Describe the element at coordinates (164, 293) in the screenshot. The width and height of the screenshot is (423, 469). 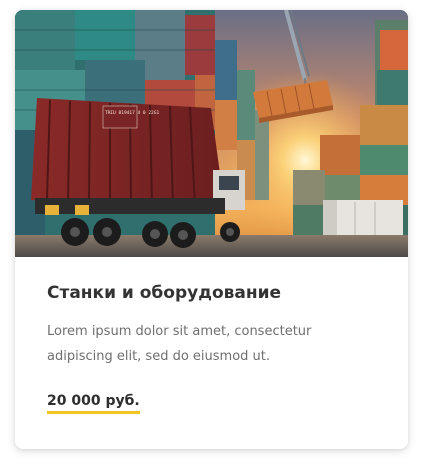
I see `card-title: Станки и оборудование` at that location.